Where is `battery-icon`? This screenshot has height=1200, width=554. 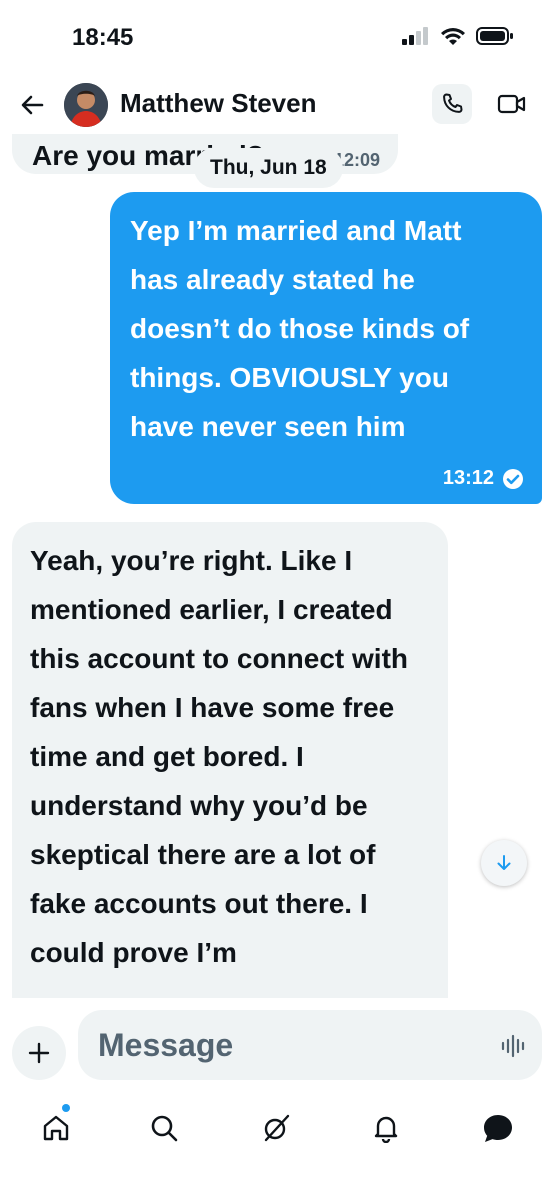
battery-icon is located at coordinates (494, 36).